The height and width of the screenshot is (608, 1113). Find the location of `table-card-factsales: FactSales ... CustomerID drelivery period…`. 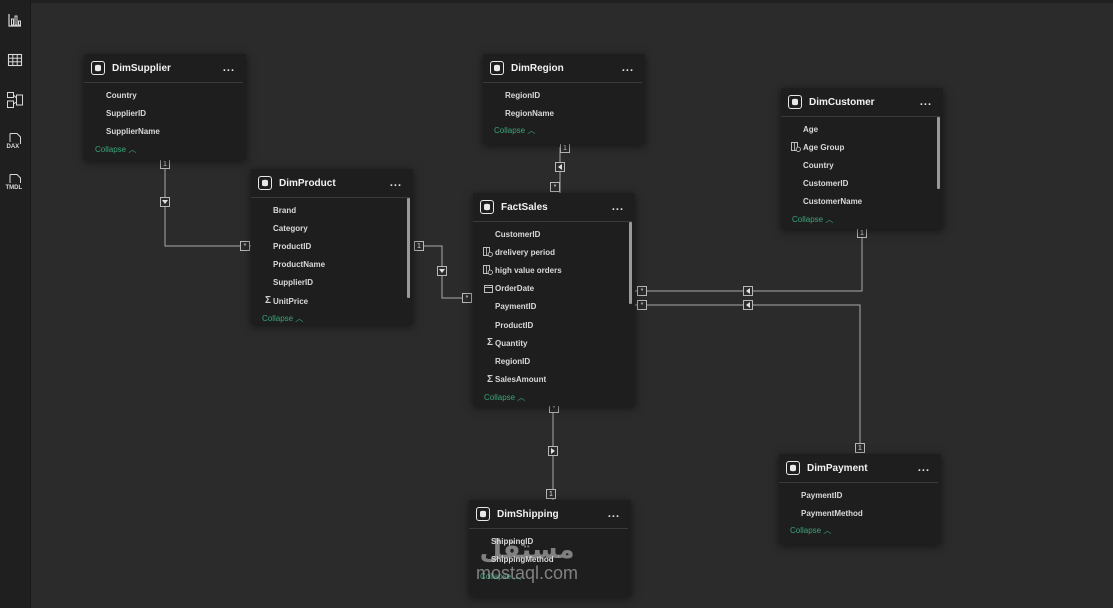

table-card-factsales: FactSales ... CustomerID drelivery period… is located at coordinates (554, 299).